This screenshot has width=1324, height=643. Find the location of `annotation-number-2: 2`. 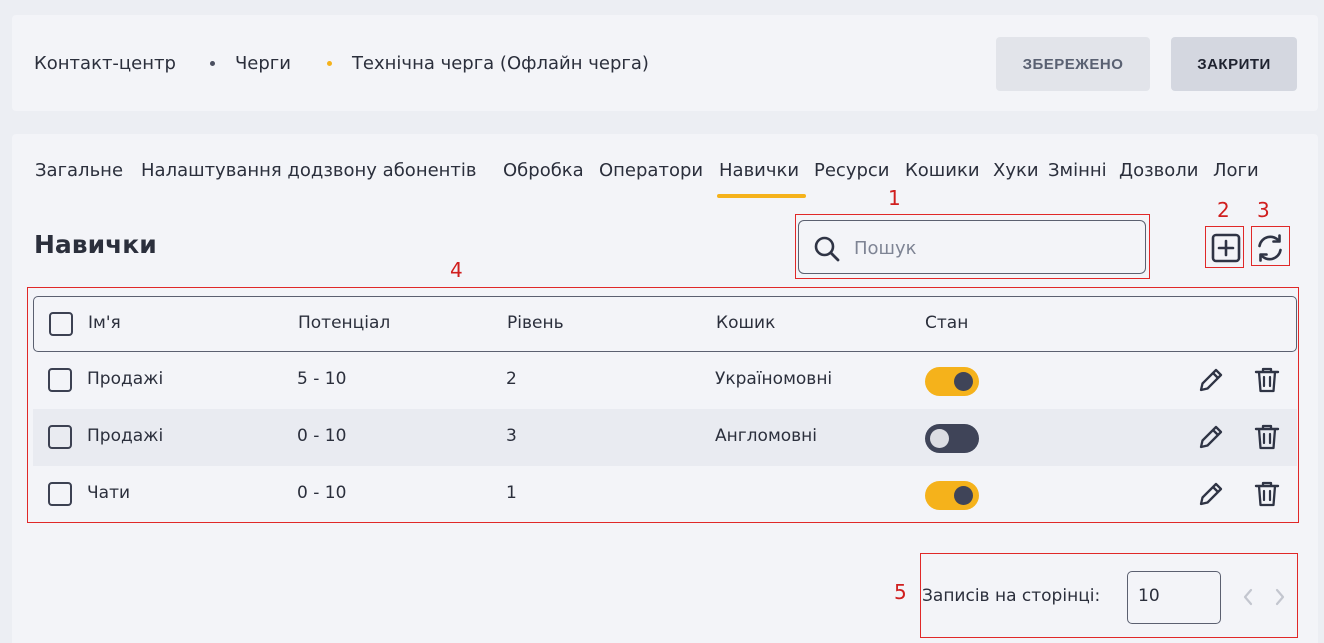

annotation-number-2: 2 is located at coordinates (1223, 210).